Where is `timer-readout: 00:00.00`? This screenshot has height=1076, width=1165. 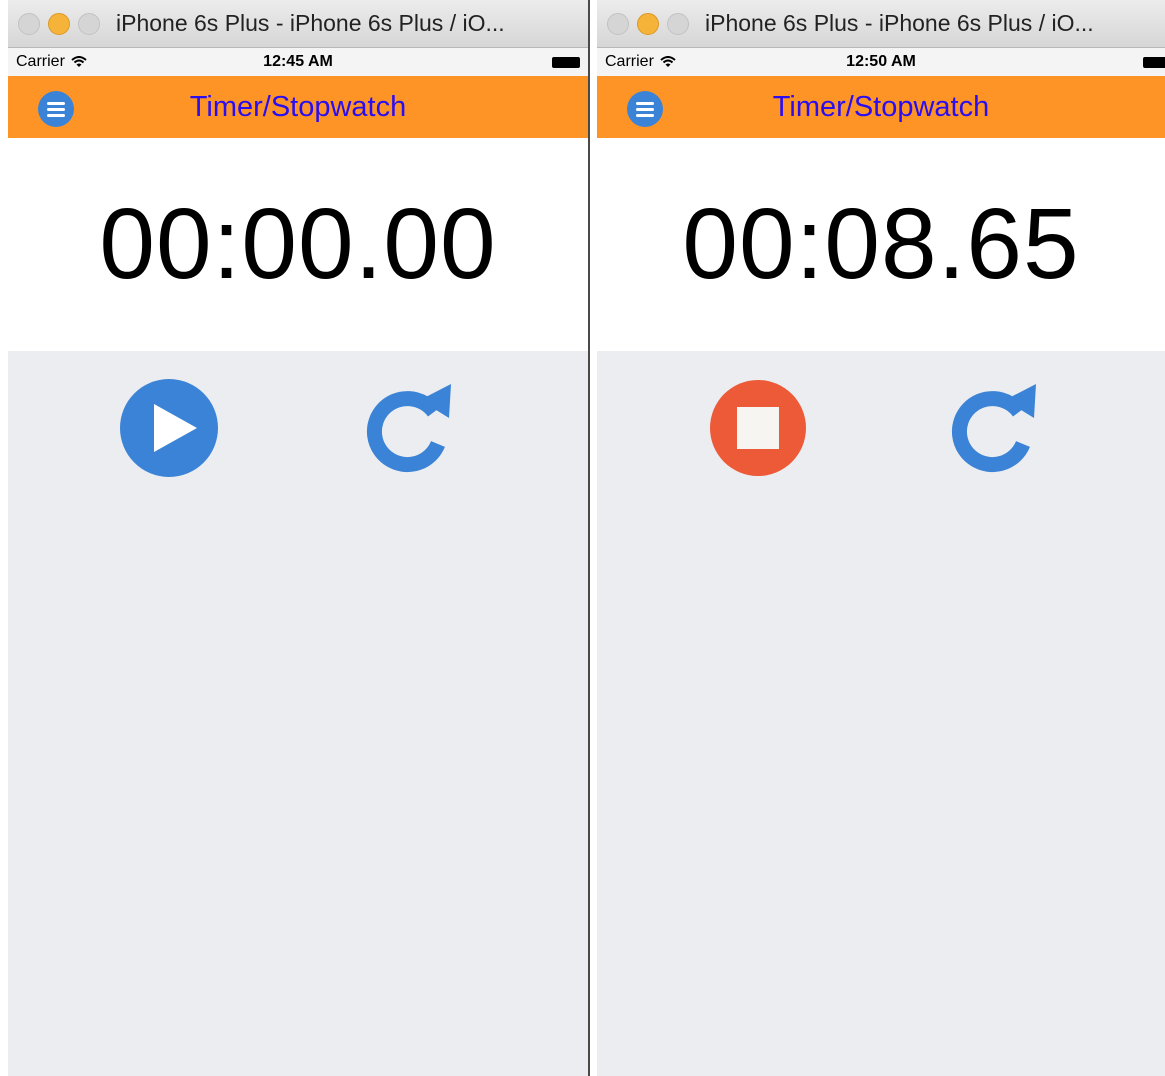
timer-readout: 00:00.00 is located at coordinates (298, 244).